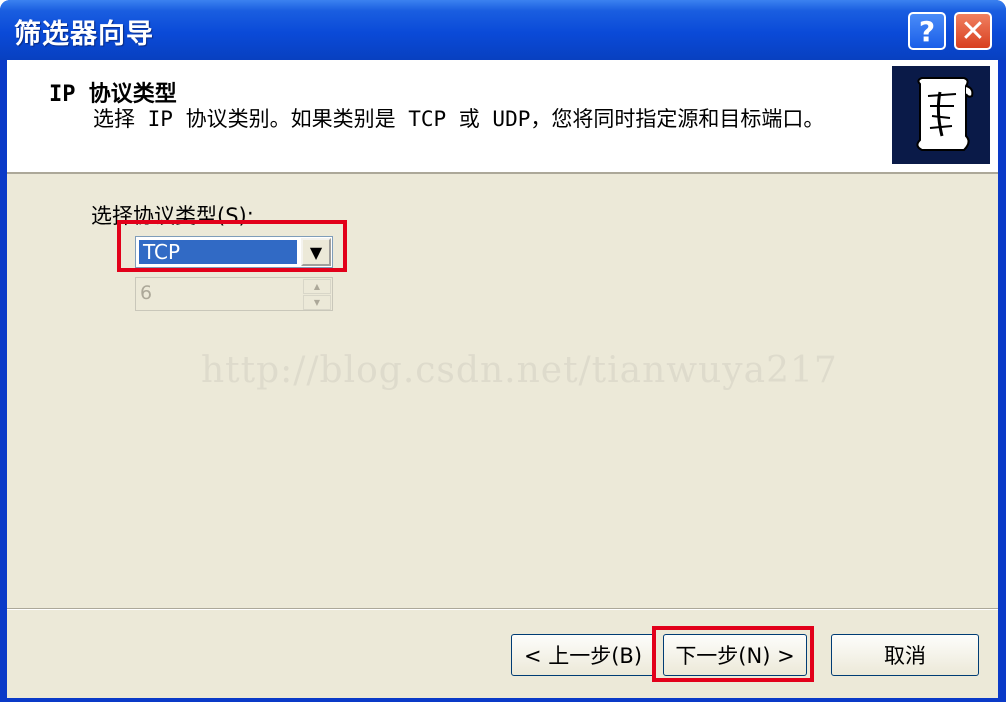  What do you see at coordinates (317, 286) in the screenshot?
I see `spin-up-icon: ▲` at bounding box center [317, 286].